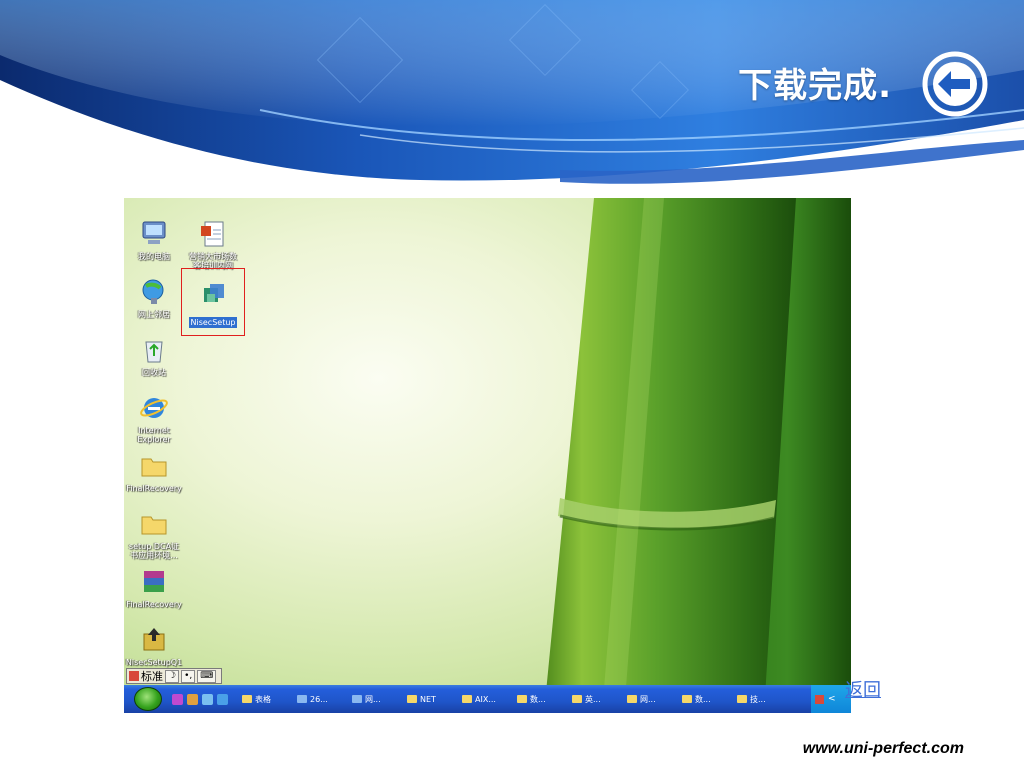 The image size is (1024, 768). I want to click on highlight-rectangle, so click(213, 302).